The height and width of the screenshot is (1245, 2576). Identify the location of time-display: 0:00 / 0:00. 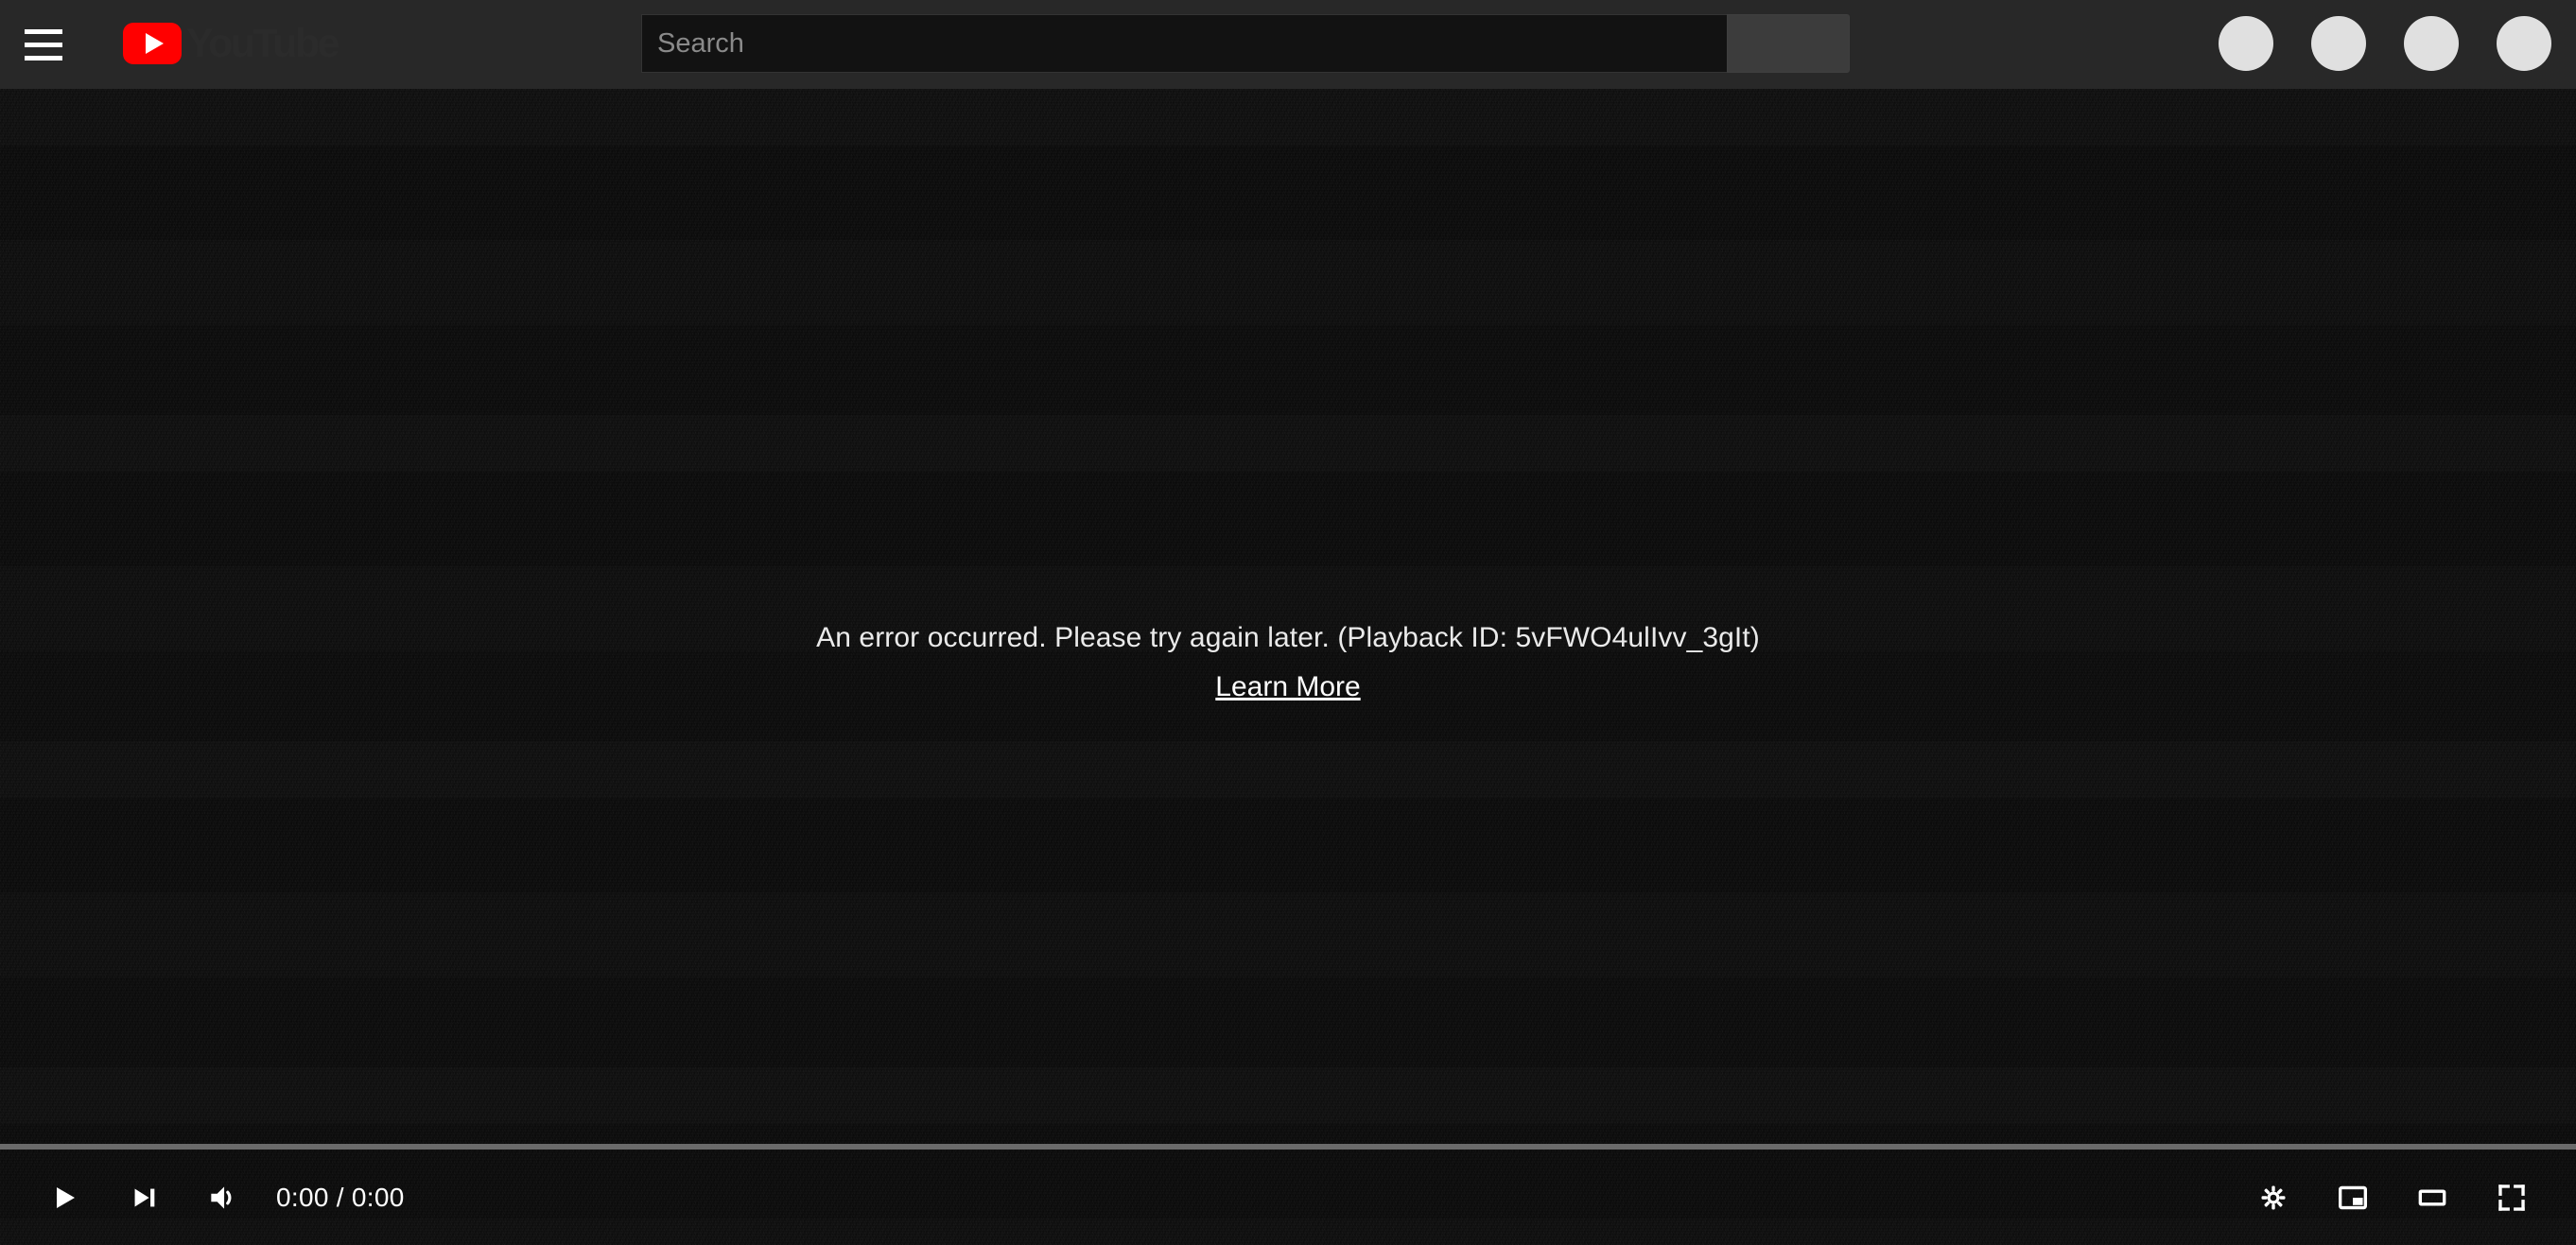
(340, 1197).